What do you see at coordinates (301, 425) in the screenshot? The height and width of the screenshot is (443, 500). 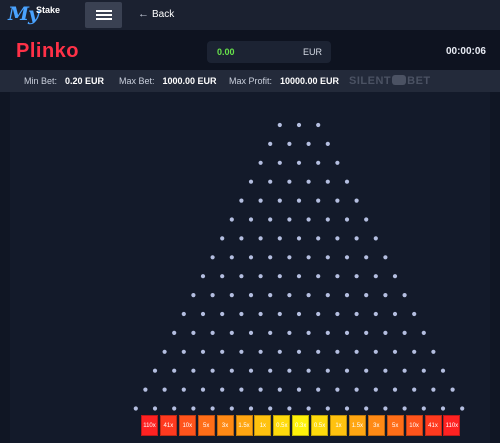 I see `multiplier-slot: 0.3x` at bounding box center [301, 425].